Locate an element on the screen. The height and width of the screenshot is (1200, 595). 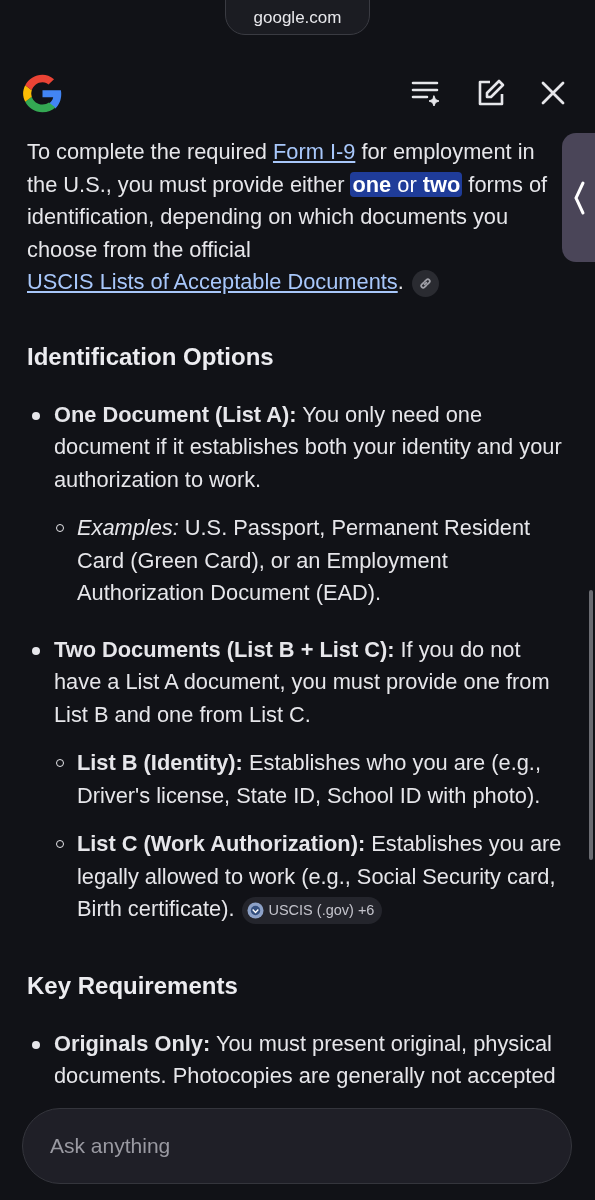
address-pill: google.com is located at coordinates (297, 17).